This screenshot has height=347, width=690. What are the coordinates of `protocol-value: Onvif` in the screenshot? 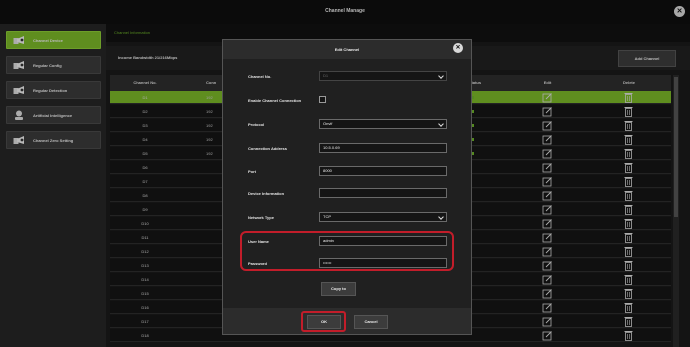 It's located at (328, 123).